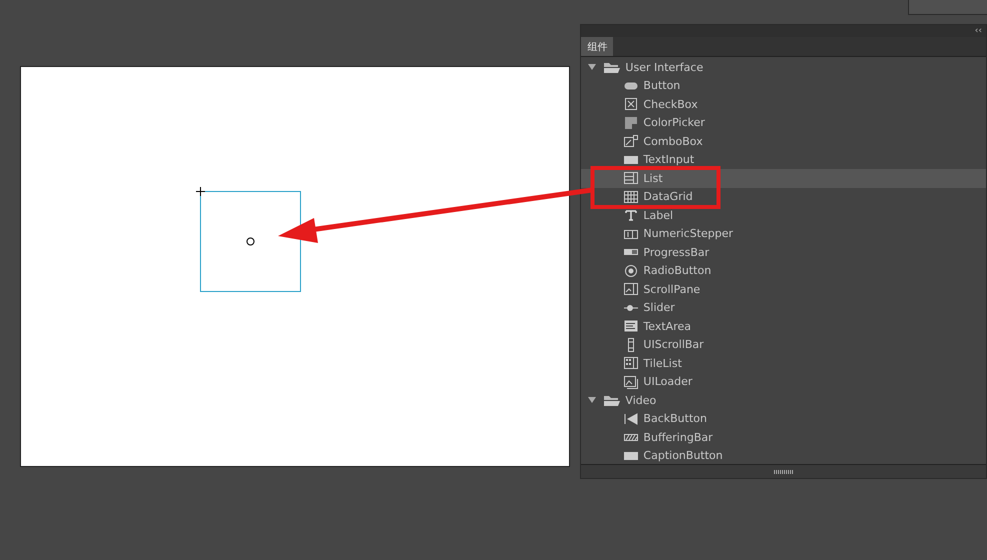 This screenshot has width=987, height=560. Describe the element at coordinates (631, 289) in the screenshot. I see `scrollpane-component-icon` at that location.